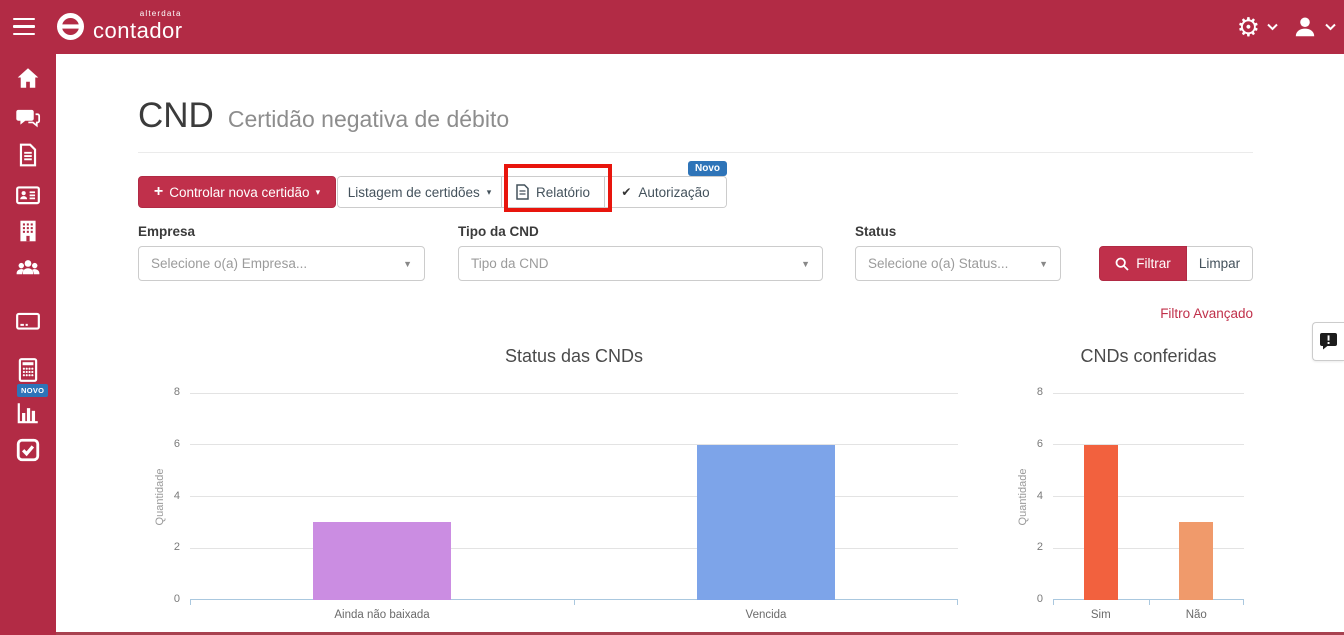 This screenshot has width=1344, height=635. I want to click on brand-contador: contador, so click(138, 30).